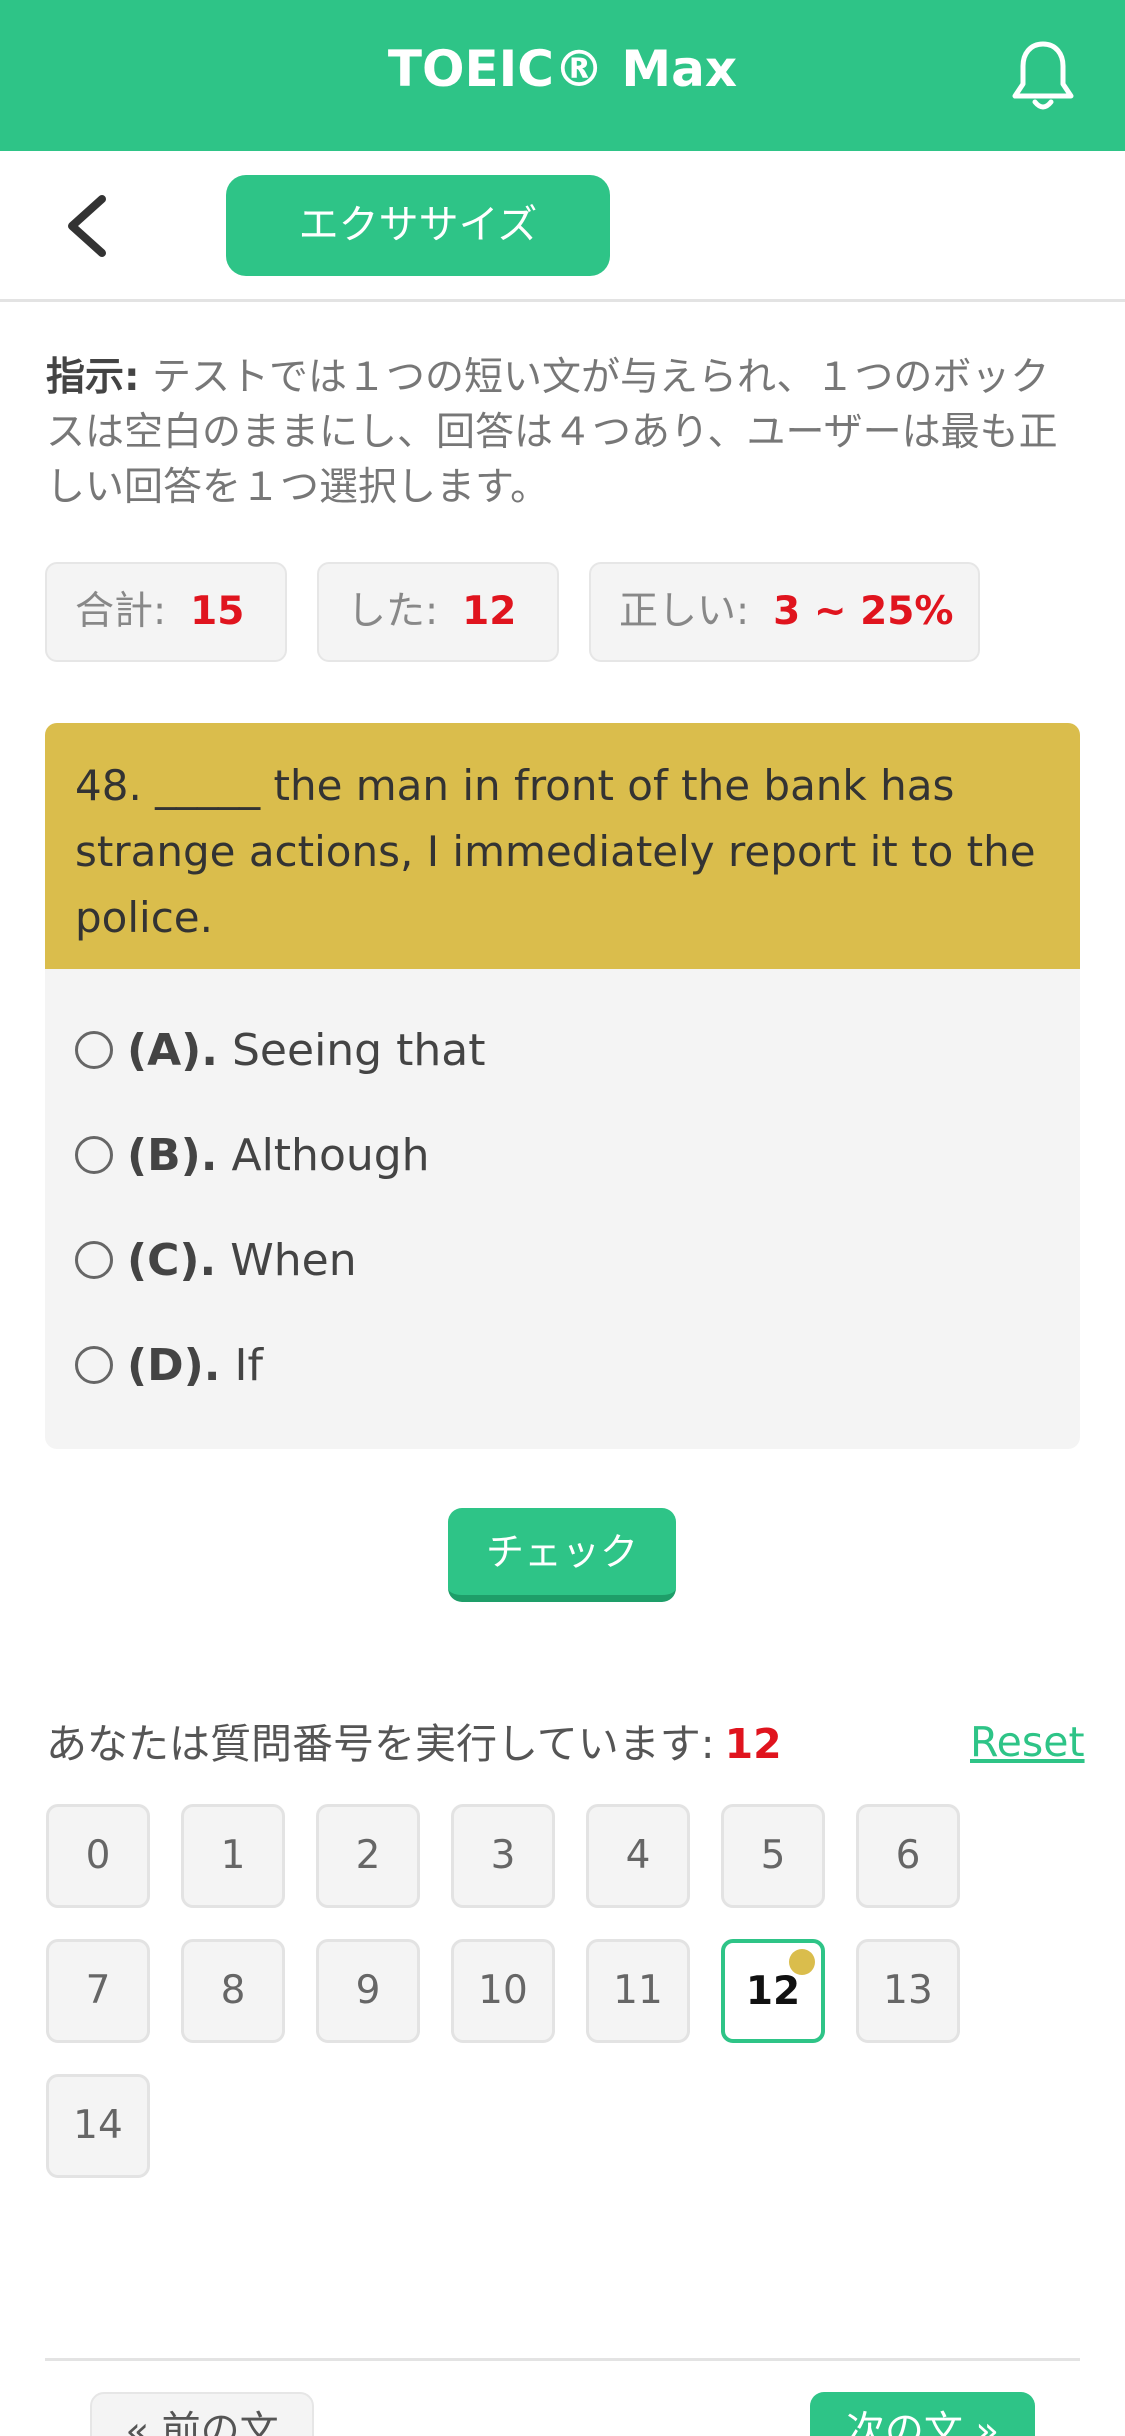  Describe the element at coordinates (753, 1744) in the screenshot. I see `progress-current: 12` at that location.